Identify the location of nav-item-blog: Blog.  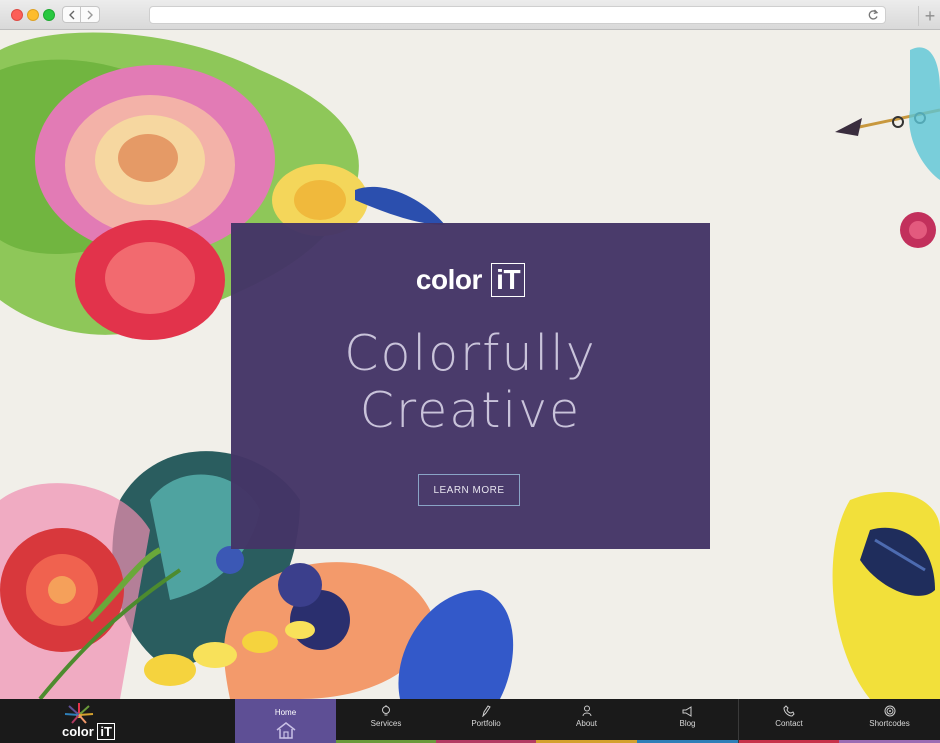
(687, 721).